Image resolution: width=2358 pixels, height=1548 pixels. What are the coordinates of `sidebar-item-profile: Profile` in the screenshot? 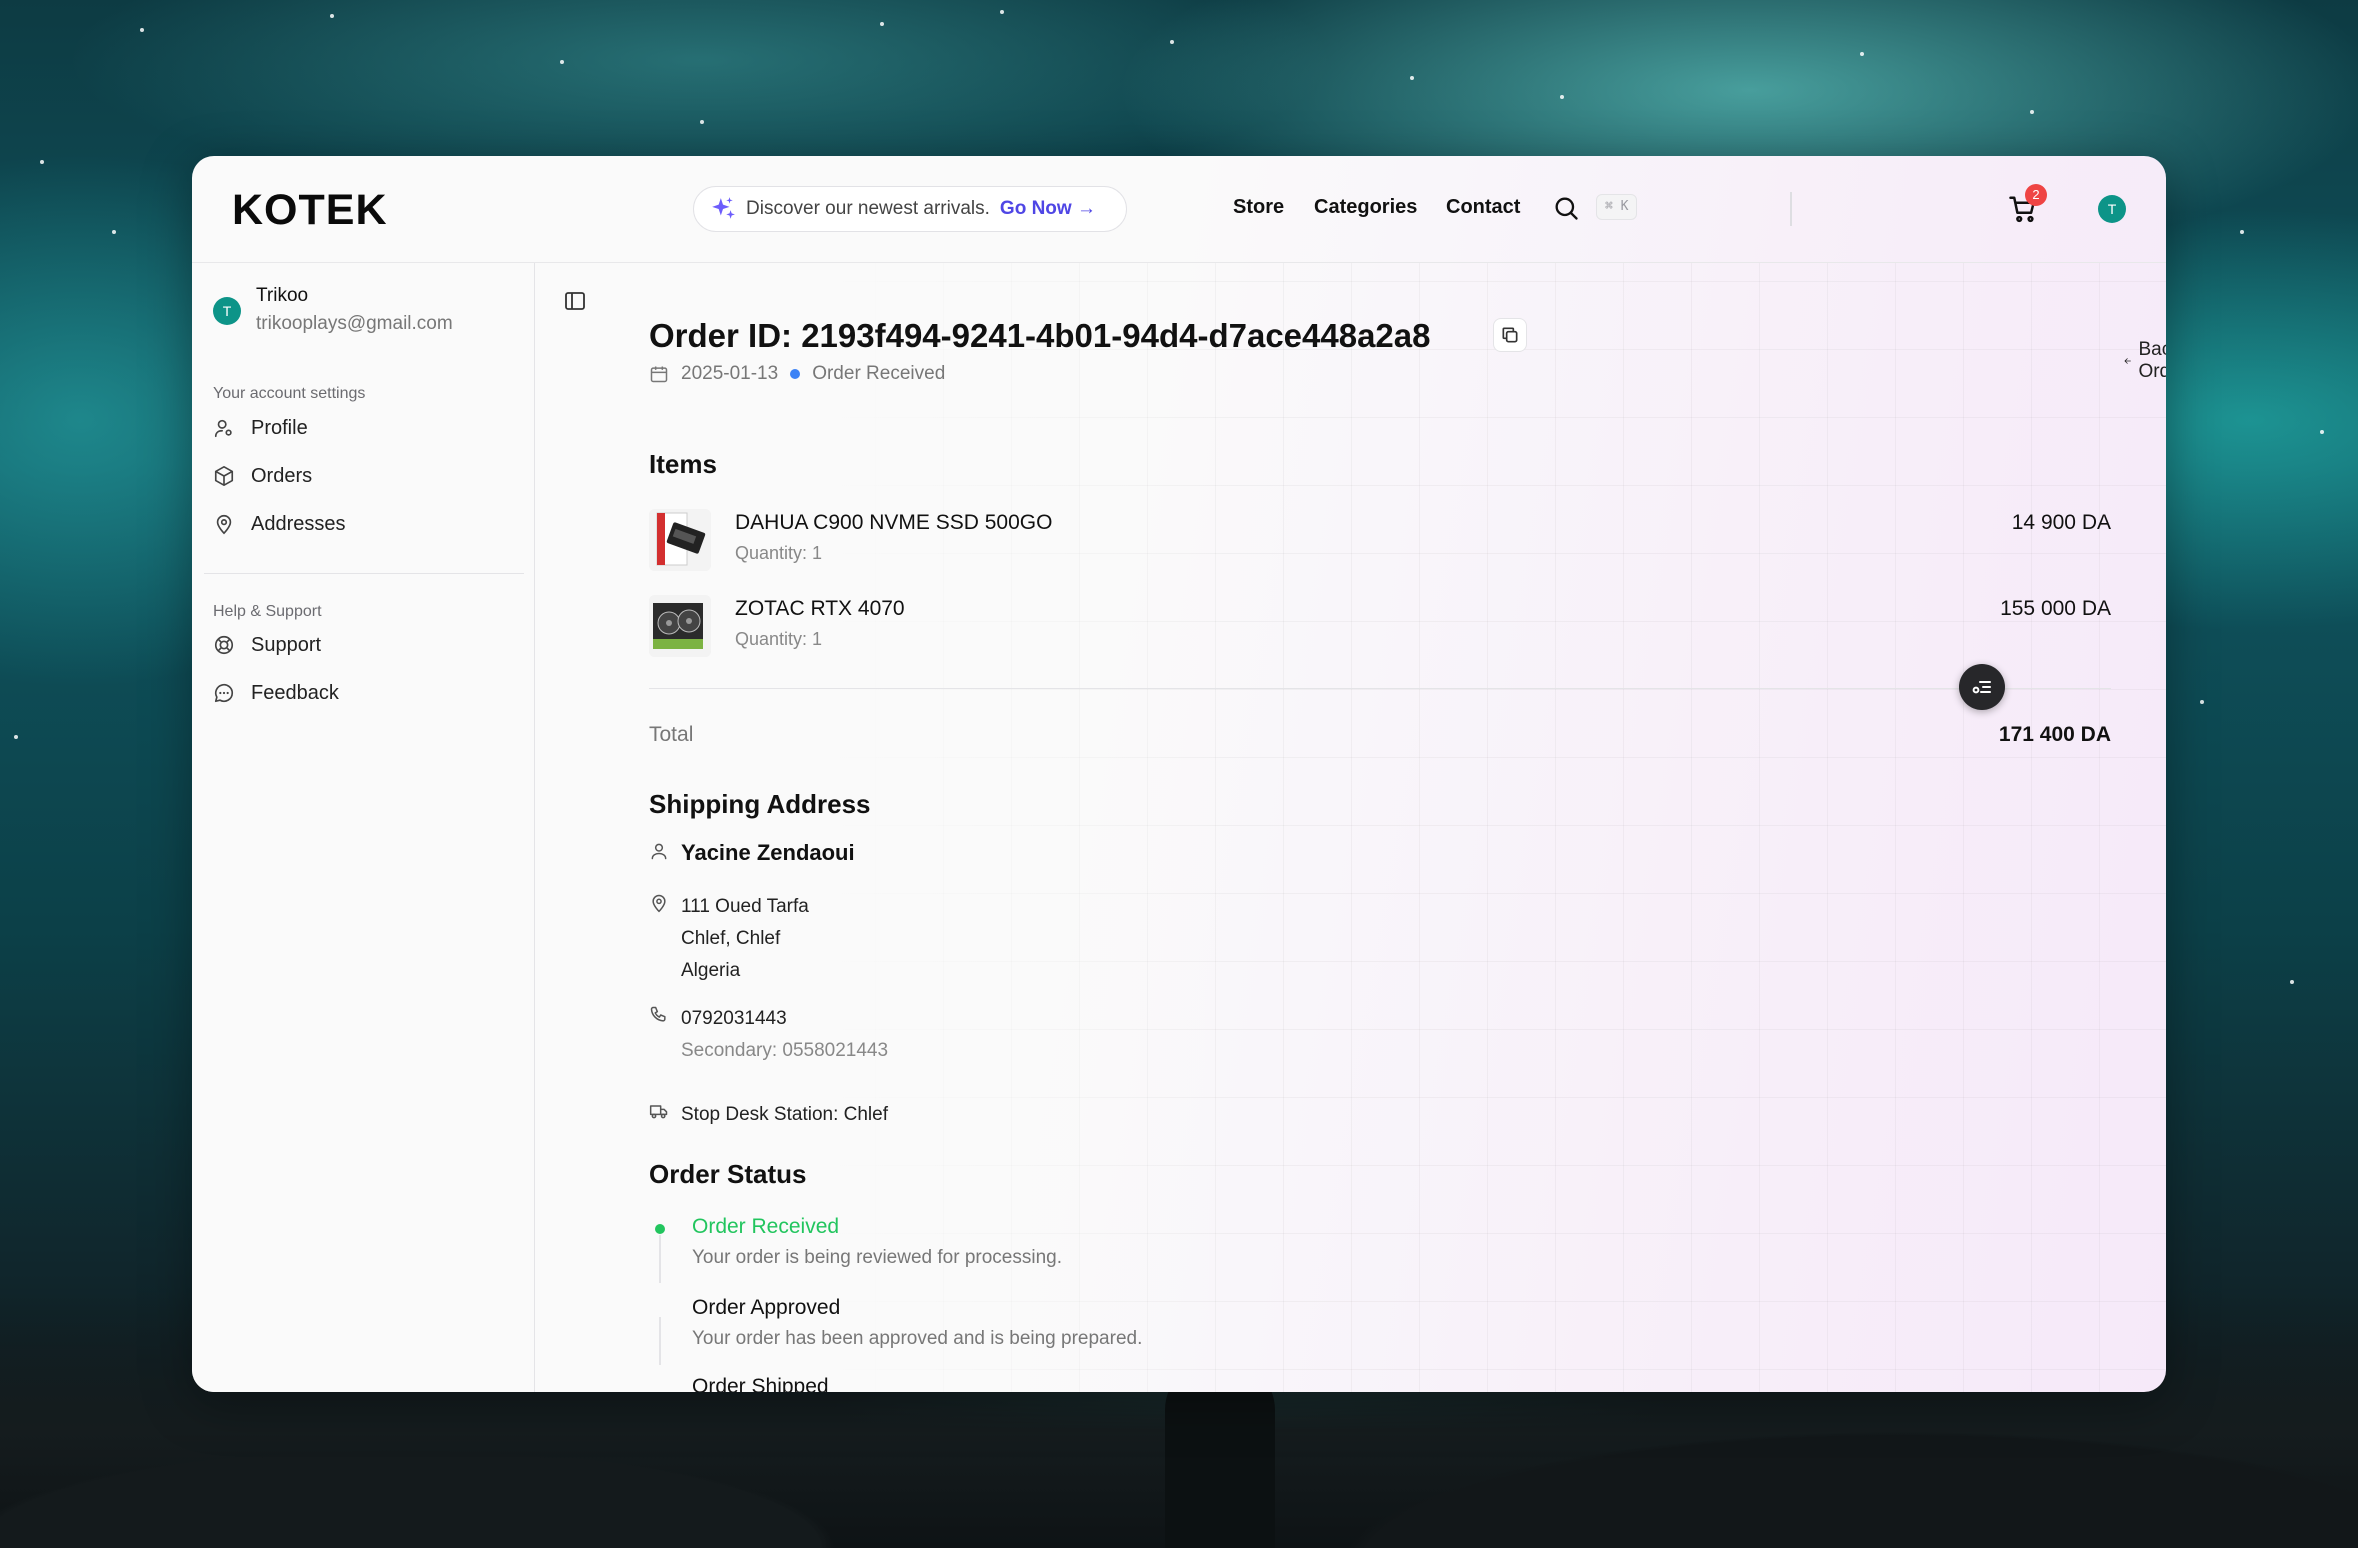 It's located at (363, 428).